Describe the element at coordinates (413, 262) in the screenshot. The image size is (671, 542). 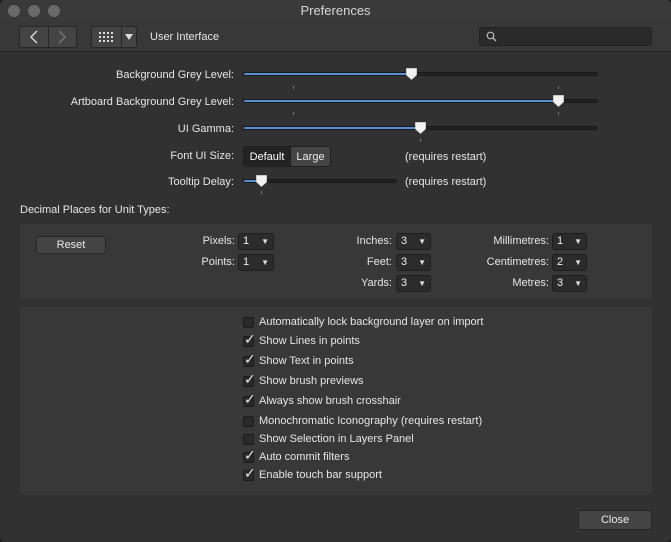
I see `feet-select: 3 ▼` at that location.